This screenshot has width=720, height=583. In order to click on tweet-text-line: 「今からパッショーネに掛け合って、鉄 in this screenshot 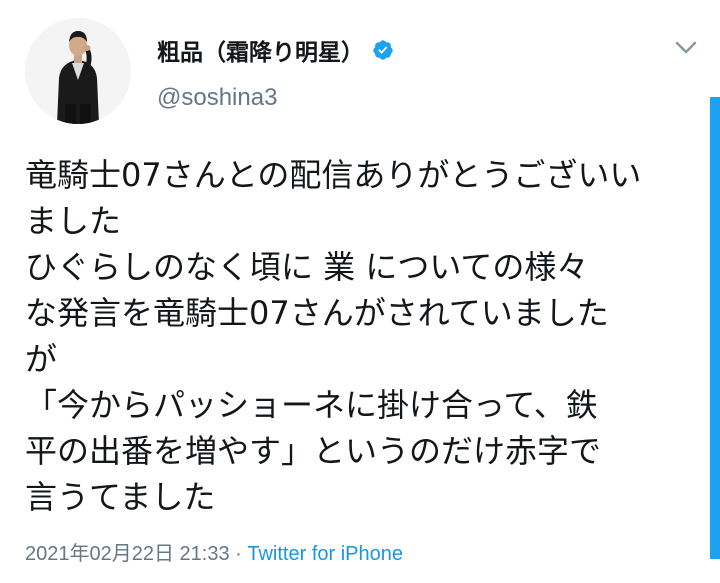, I will do `click(311, 405)`.